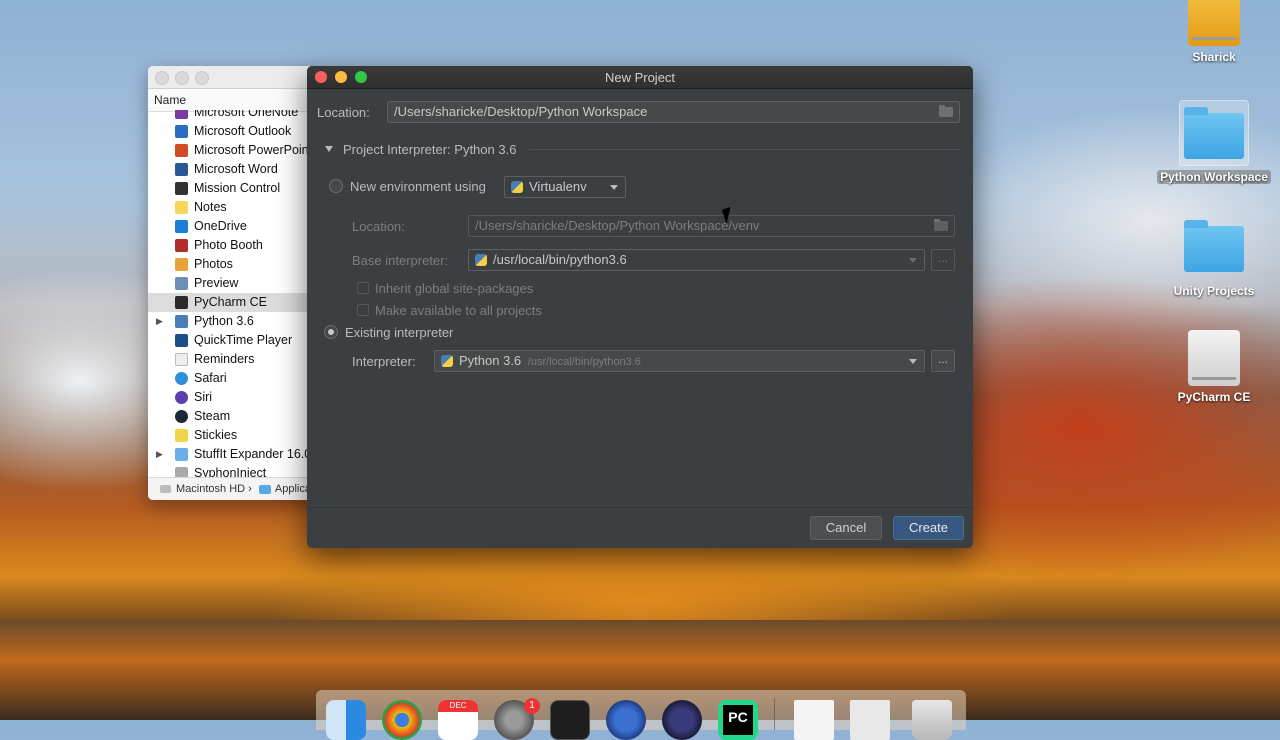 Image resolution: width=1280 pixels, height=740 pixels. Describe the element at coordinates (400, 260) in the screenshot. I see `base-interpreter-label: Base interpreter:` at that location.